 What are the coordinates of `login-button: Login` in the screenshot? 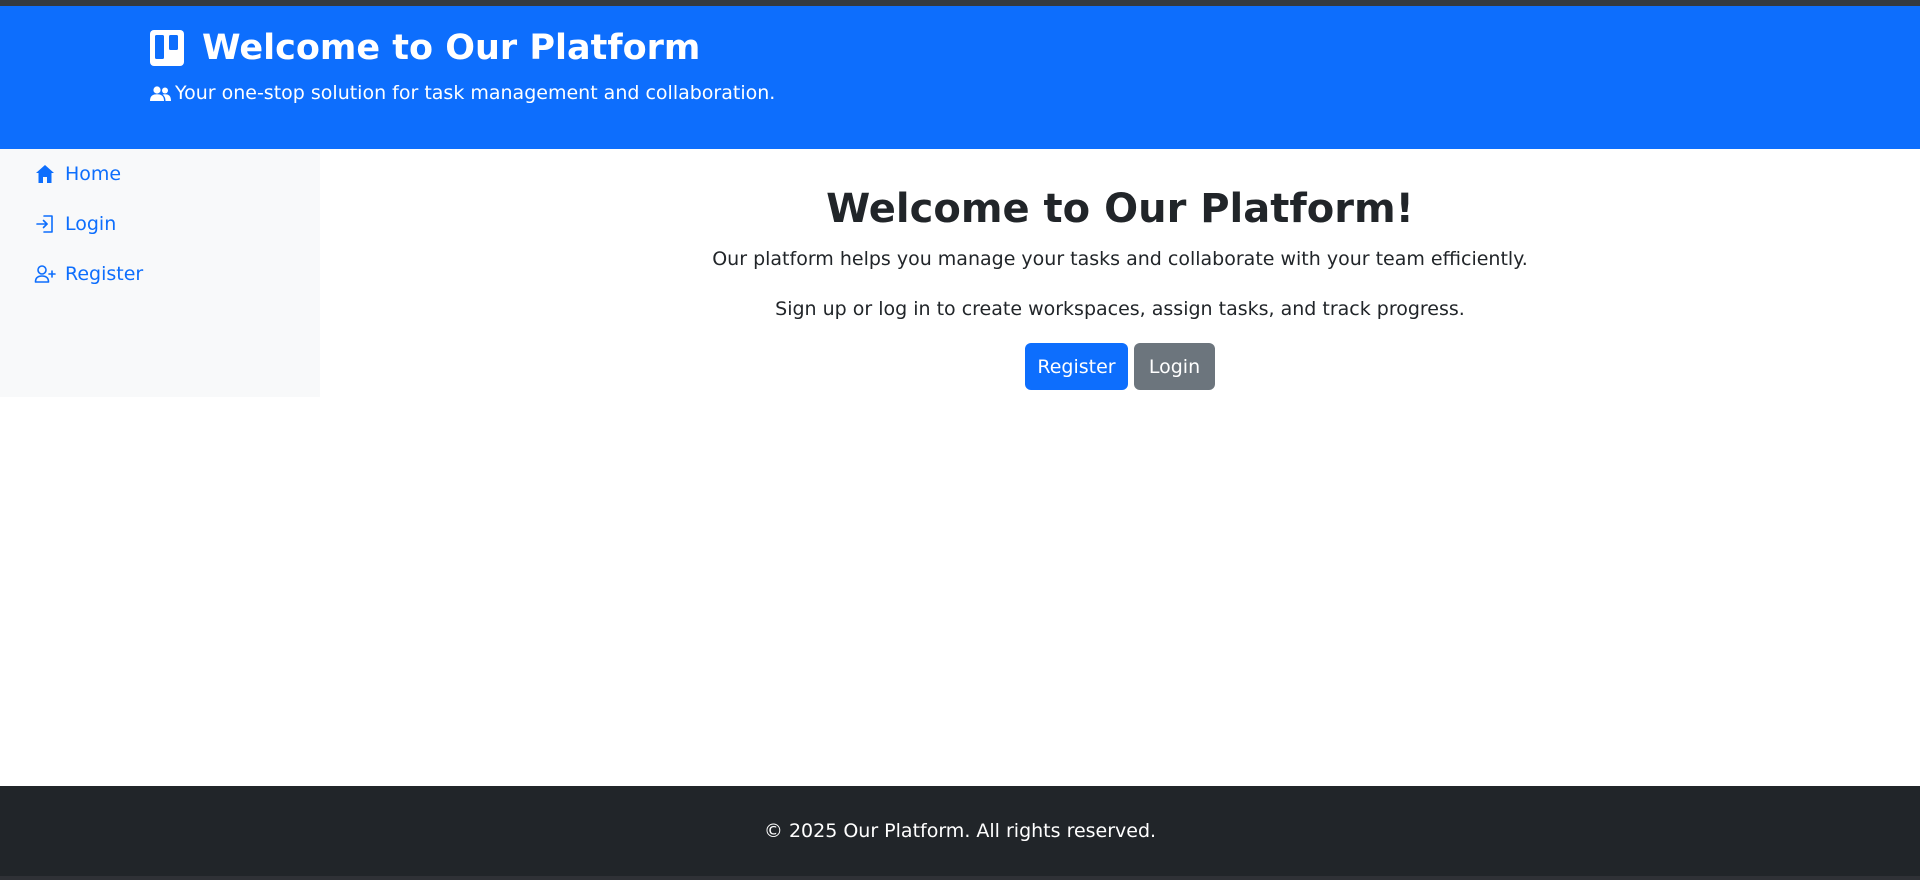 It's located at (1174, 366).